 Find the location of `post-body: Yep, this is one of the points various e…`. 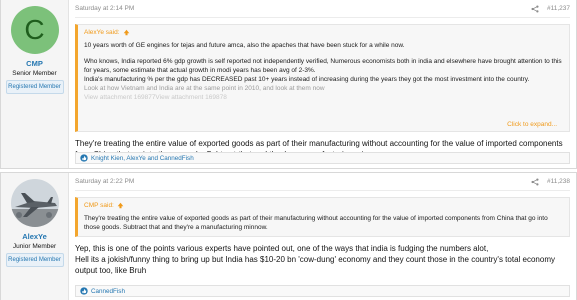

post-body: Yep, this is one of the points various e… is located at coordinates (322, 259).